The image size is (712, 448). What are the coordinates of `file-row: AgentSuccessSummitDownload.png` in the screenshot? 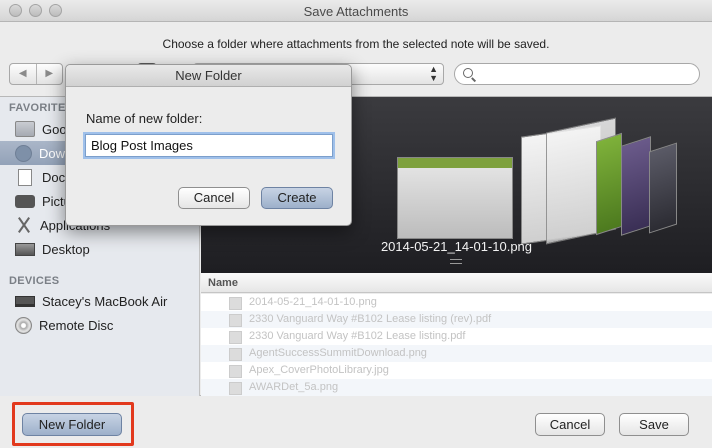 It's located at (456, 353).